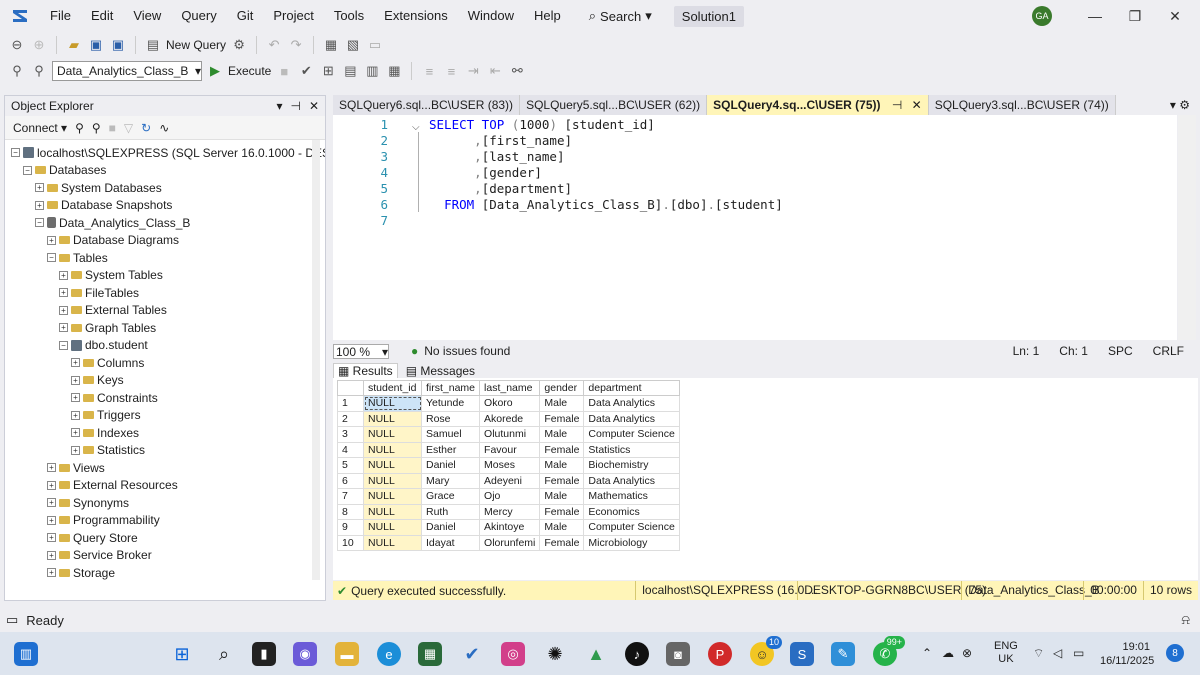 The image size is (1200, 675). What do you see at coordinates (495, 71) in the screenshot?
I see `outdent-icon: ⇤` at bounding box center [495, 71].